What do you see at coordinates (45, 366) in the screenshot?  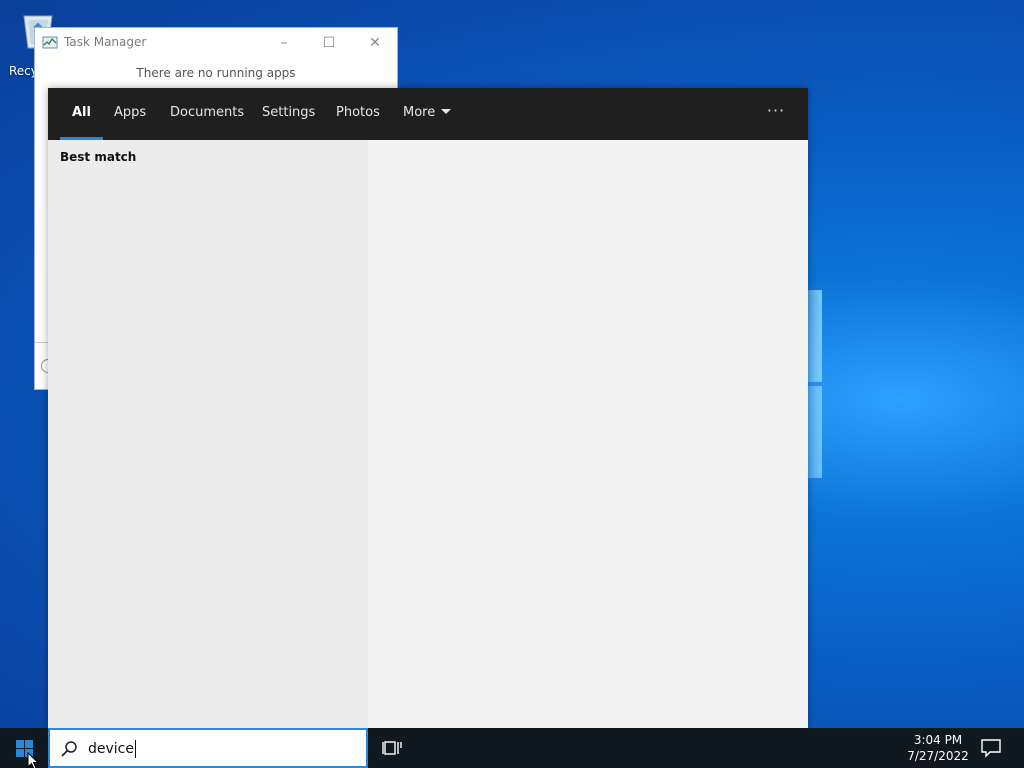 I see `task-manager-footer` at bounding box center [45, 366].